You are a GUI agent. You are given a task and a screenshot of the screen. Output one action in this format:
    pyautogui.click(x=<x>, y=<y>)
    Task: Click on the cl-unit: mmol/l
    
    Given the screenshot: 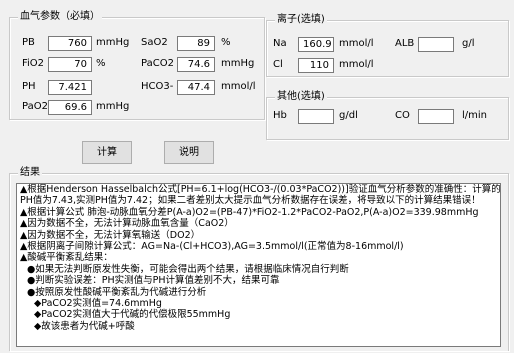 What is the action you would take?
    pyautogui.click(x=356, y=64)
    